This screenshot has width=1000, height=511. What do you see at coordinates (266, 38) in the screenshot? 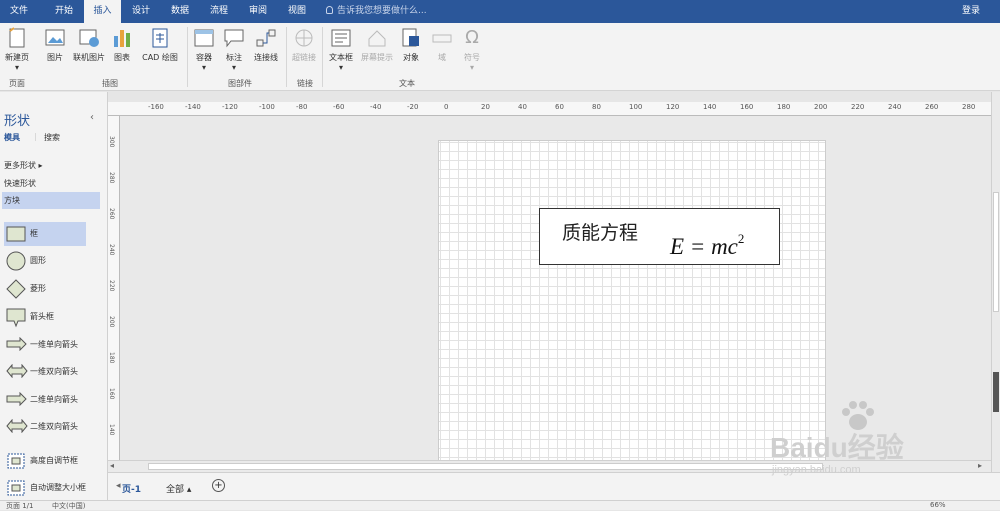
I see `connector-icon` at bounding box center [266, 38].